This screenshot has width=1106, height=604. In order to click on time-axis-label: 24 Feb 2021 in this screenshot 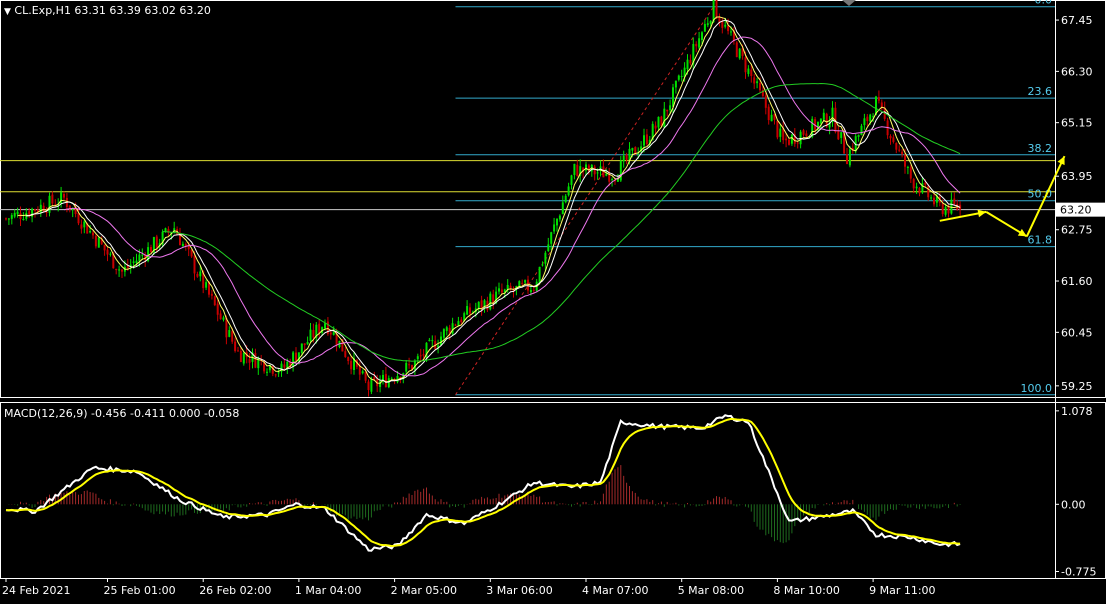, I will do `click(36, 590)`.